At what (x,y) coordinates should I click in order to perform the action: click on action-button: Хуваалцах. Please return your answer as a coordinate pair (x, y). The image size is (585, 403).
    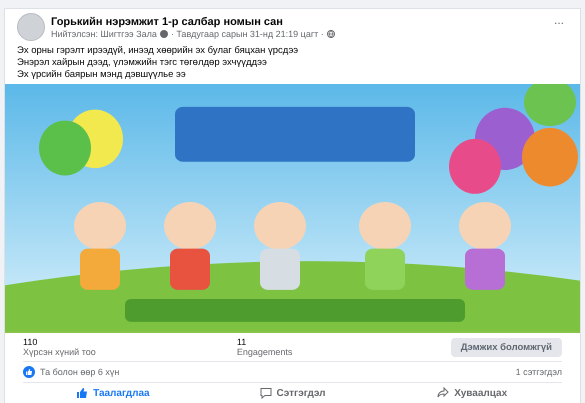
    Looking at the image, I should click on (472, 393).